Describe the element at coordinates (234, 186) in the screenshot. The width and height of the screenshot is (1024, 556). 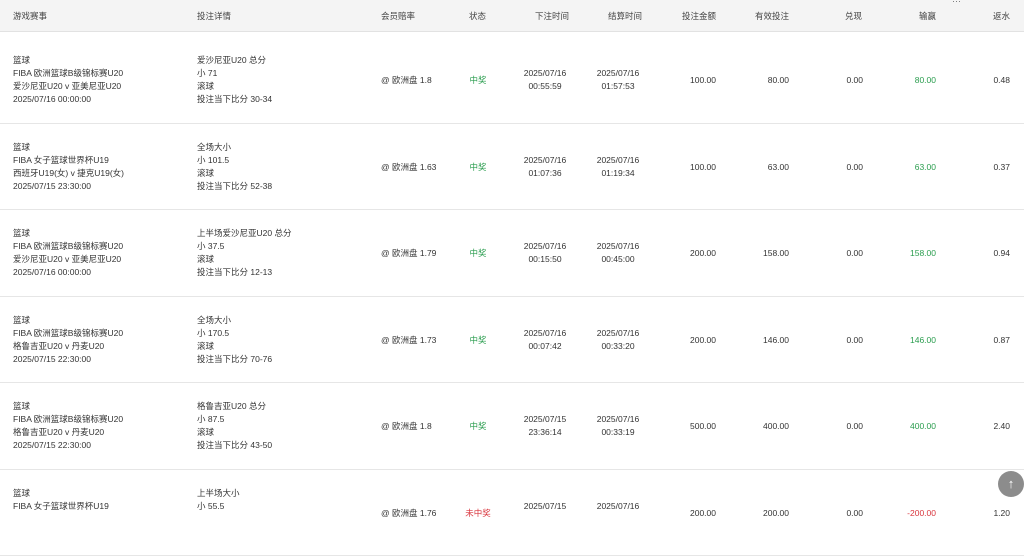
I see `detail-score: 投注当下比分 52-38` at that location.